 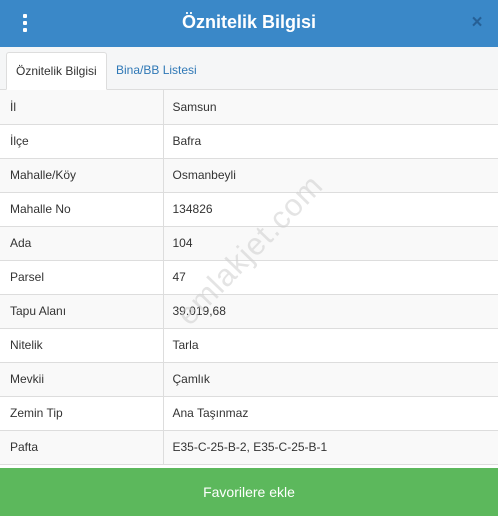 I want to click on row-value: 104, so click(x=330, y=243).